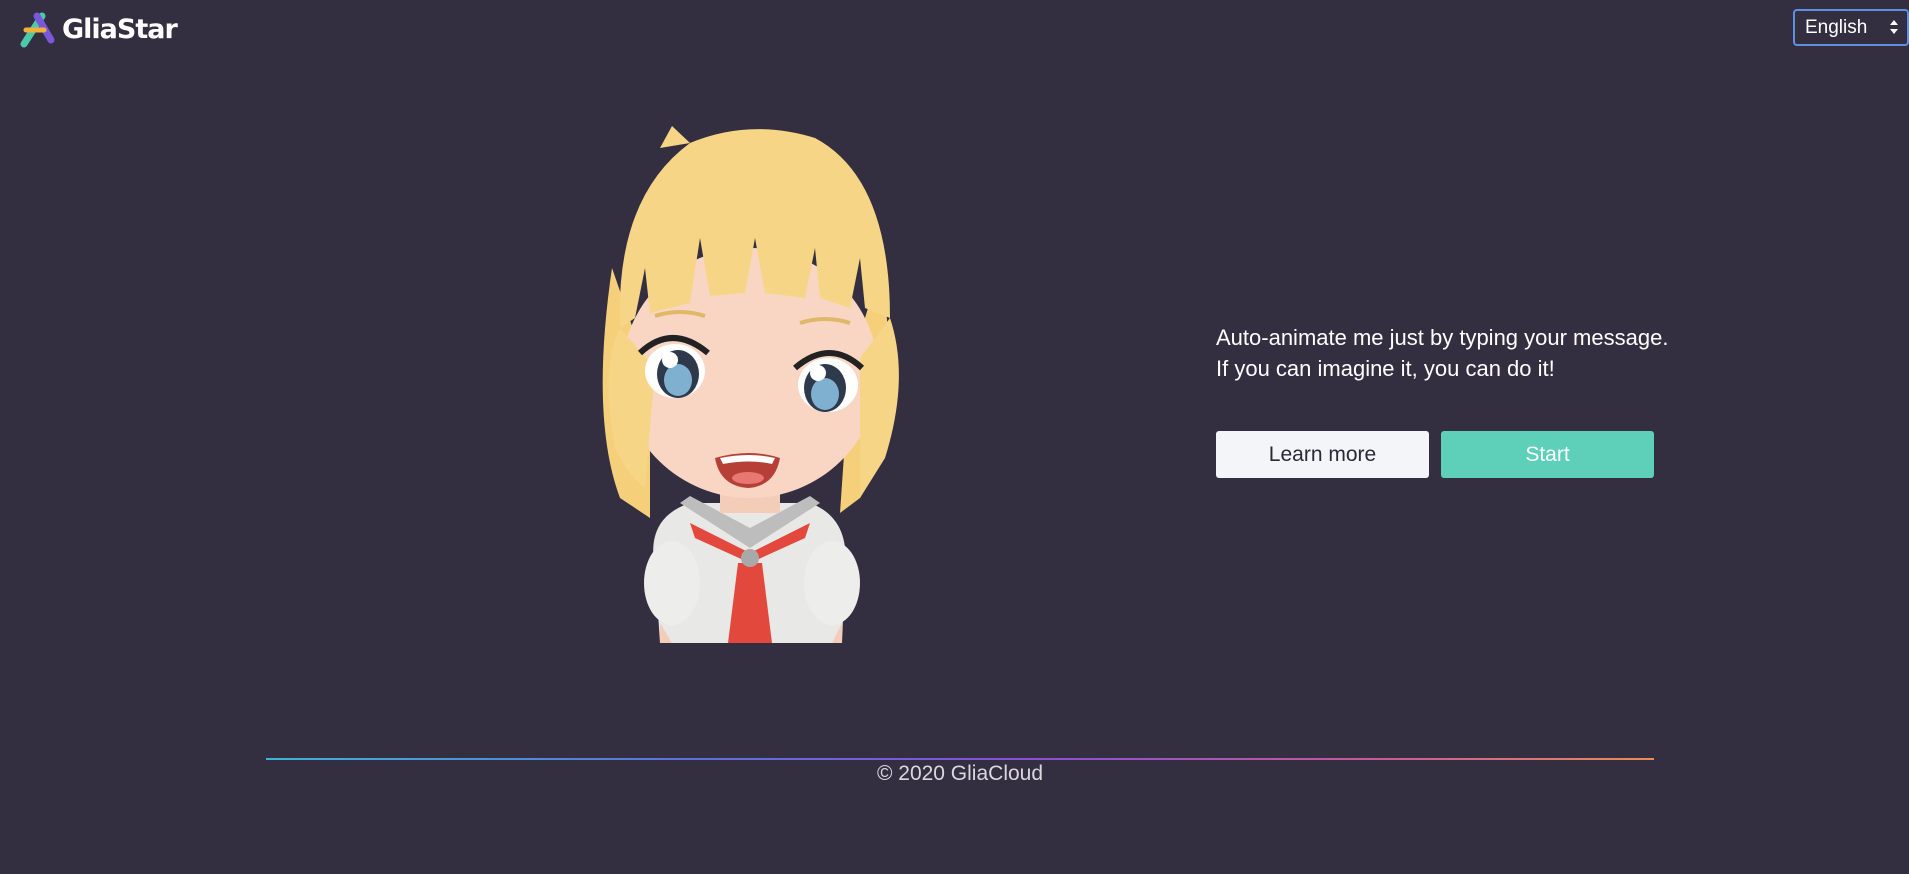 Image resolution: width=1909 pixels, height=874 pixels. I want to click on learn-more-button: Learn more, so click(1322, 454).